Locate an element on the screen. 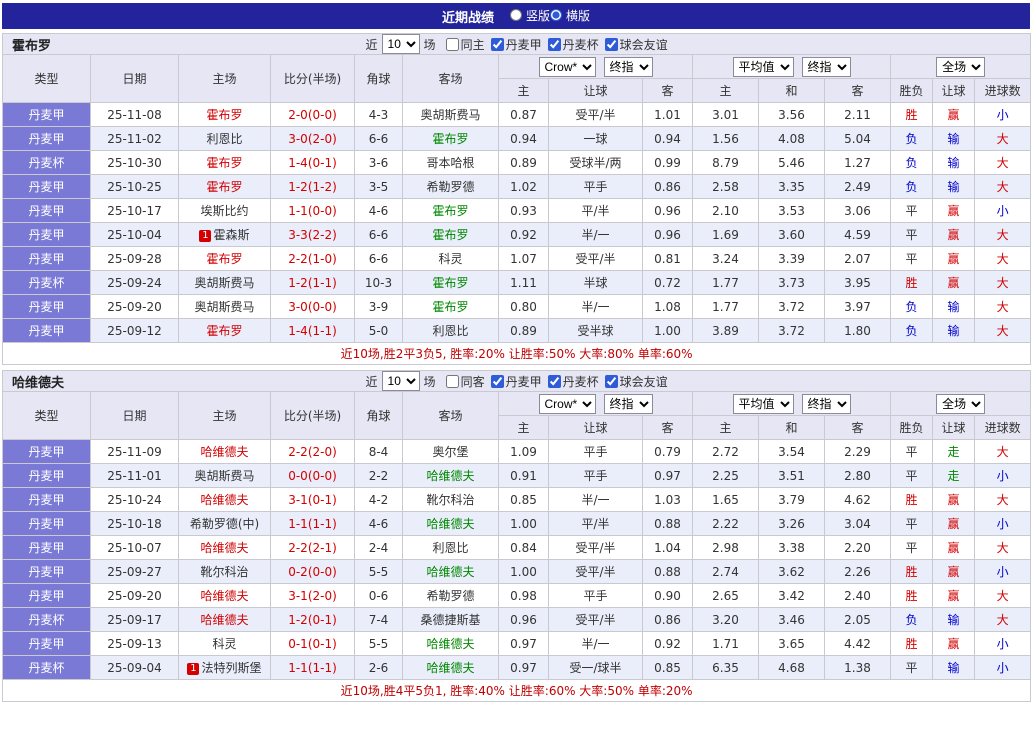 Image resolution: width=1032 pixels, height=735 pixels. home-team-name: 霍森斯 is located at coordinates (231, 235).